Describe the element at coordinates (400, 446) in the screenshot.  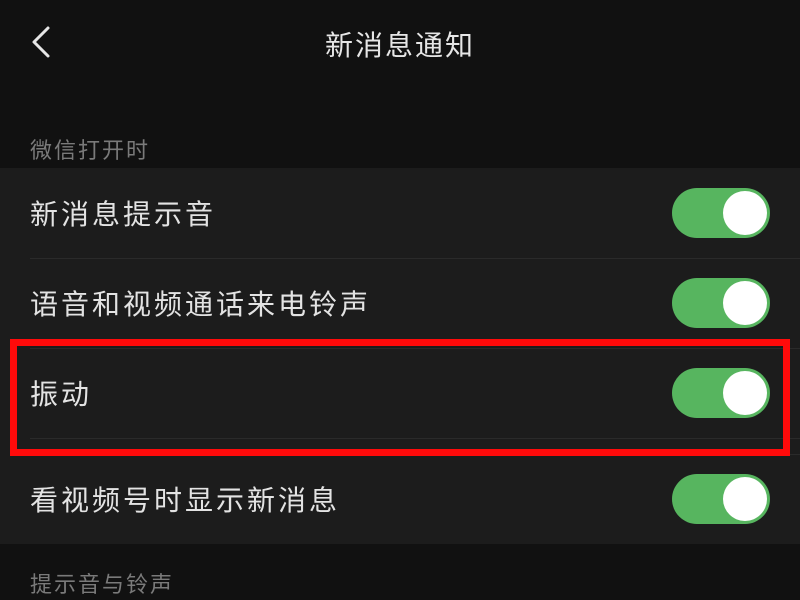
I see `row-spacer` at that location.